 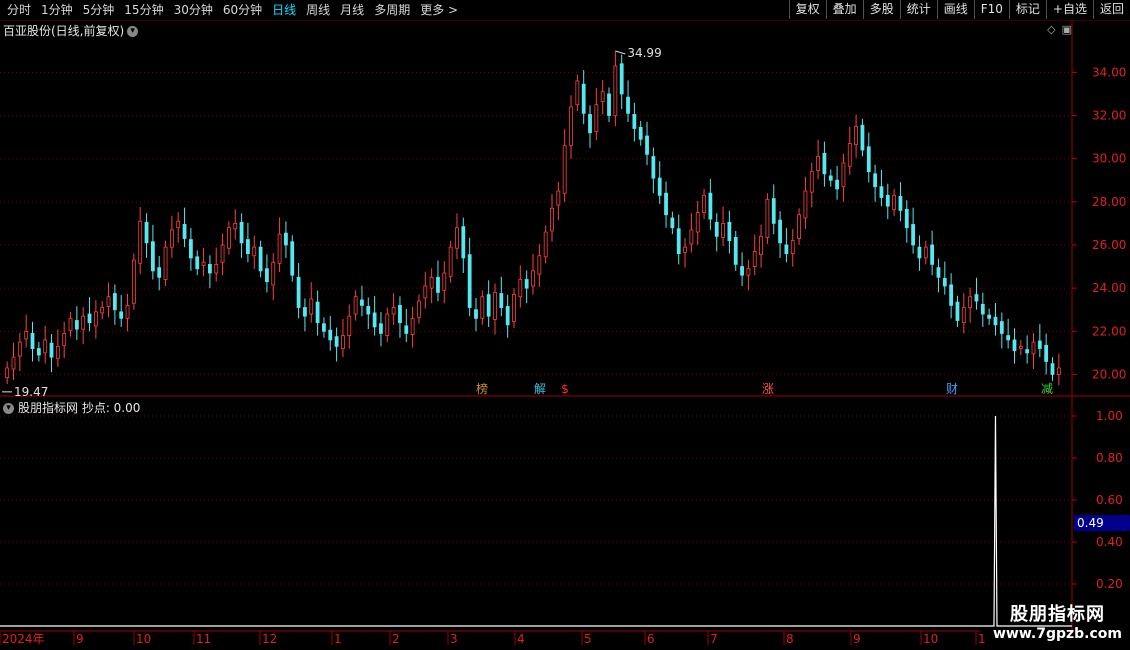 I want to click on period-tab-7: 周线, so click(x=318, y=10).